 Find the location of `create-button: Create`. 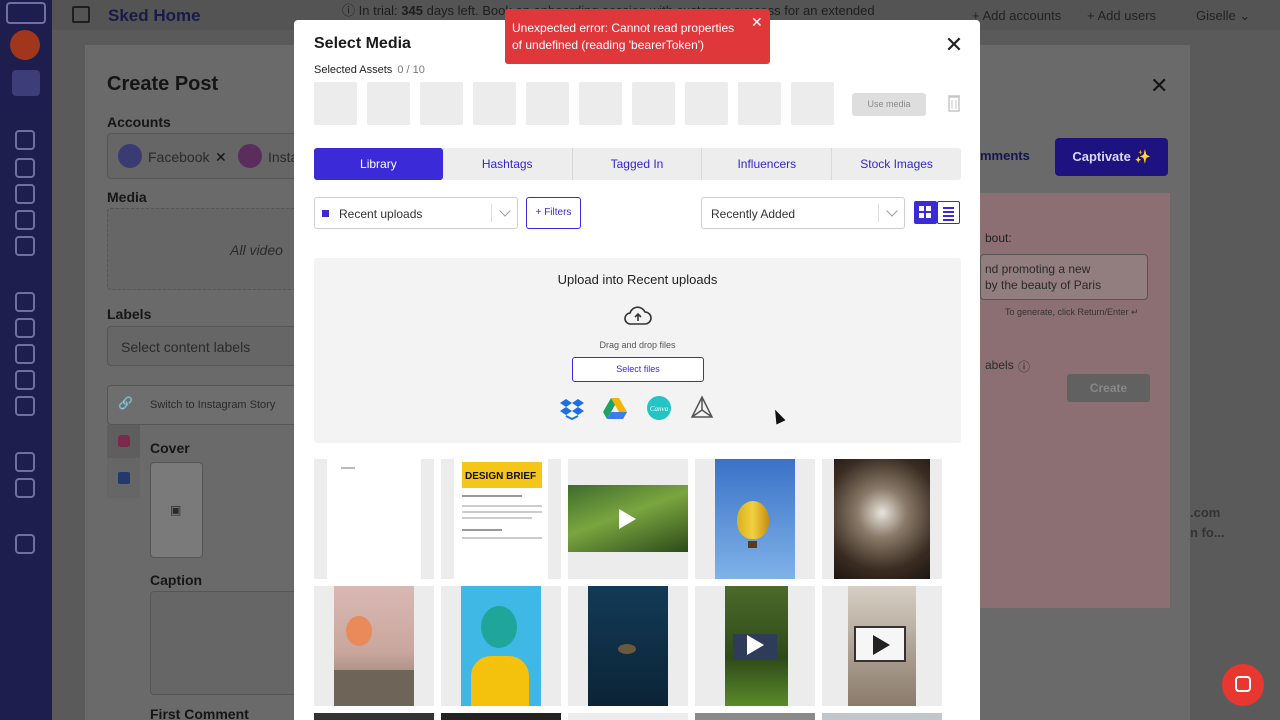

create-button: Create is located at coordinates (1108, 388).